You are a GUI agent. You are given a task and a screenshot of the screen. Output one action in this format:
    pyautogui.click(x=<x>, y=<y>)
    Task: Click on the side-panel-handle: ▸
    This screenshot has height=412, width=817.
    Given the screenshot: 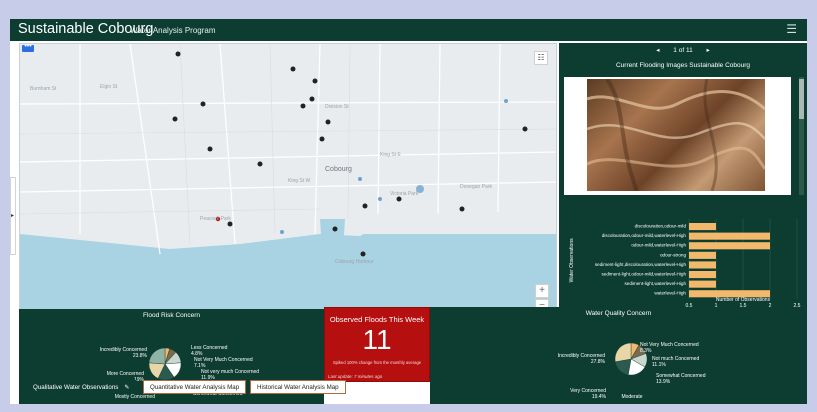 What is the action you would take?
    pyautogui.click(x=13, y=216)
    